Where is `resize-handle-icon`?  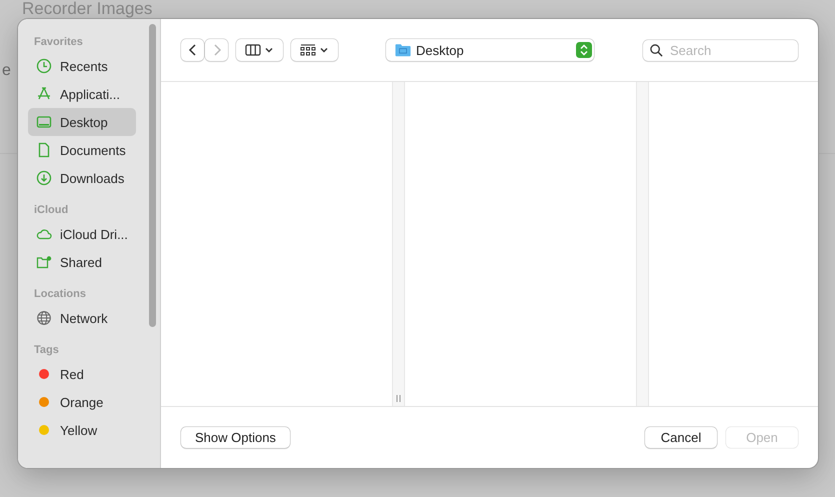
resize-handle-icon is located at coordinates (398, 398).